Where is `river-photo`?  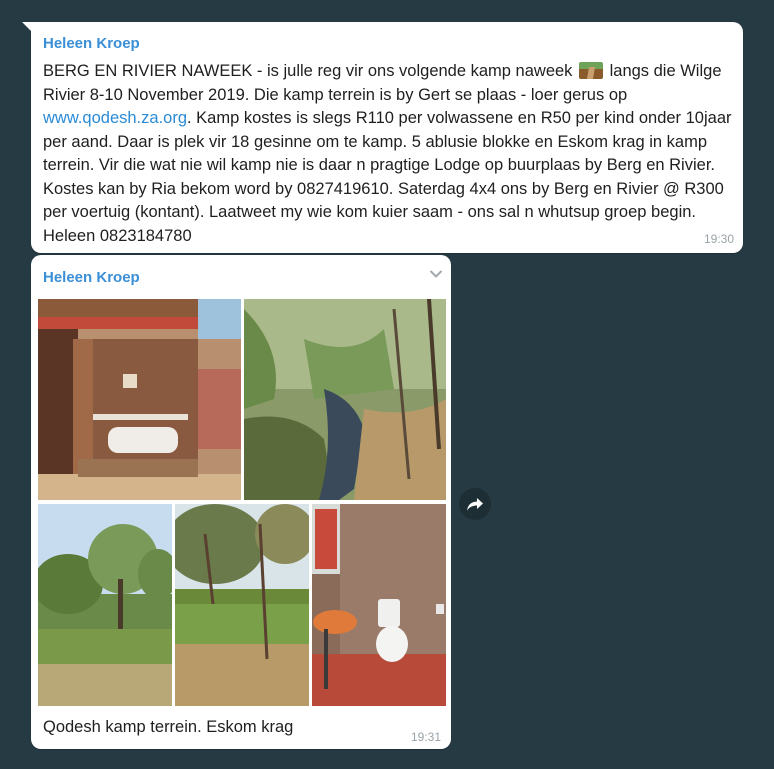 river-photo is located at coordinates (345, 399).